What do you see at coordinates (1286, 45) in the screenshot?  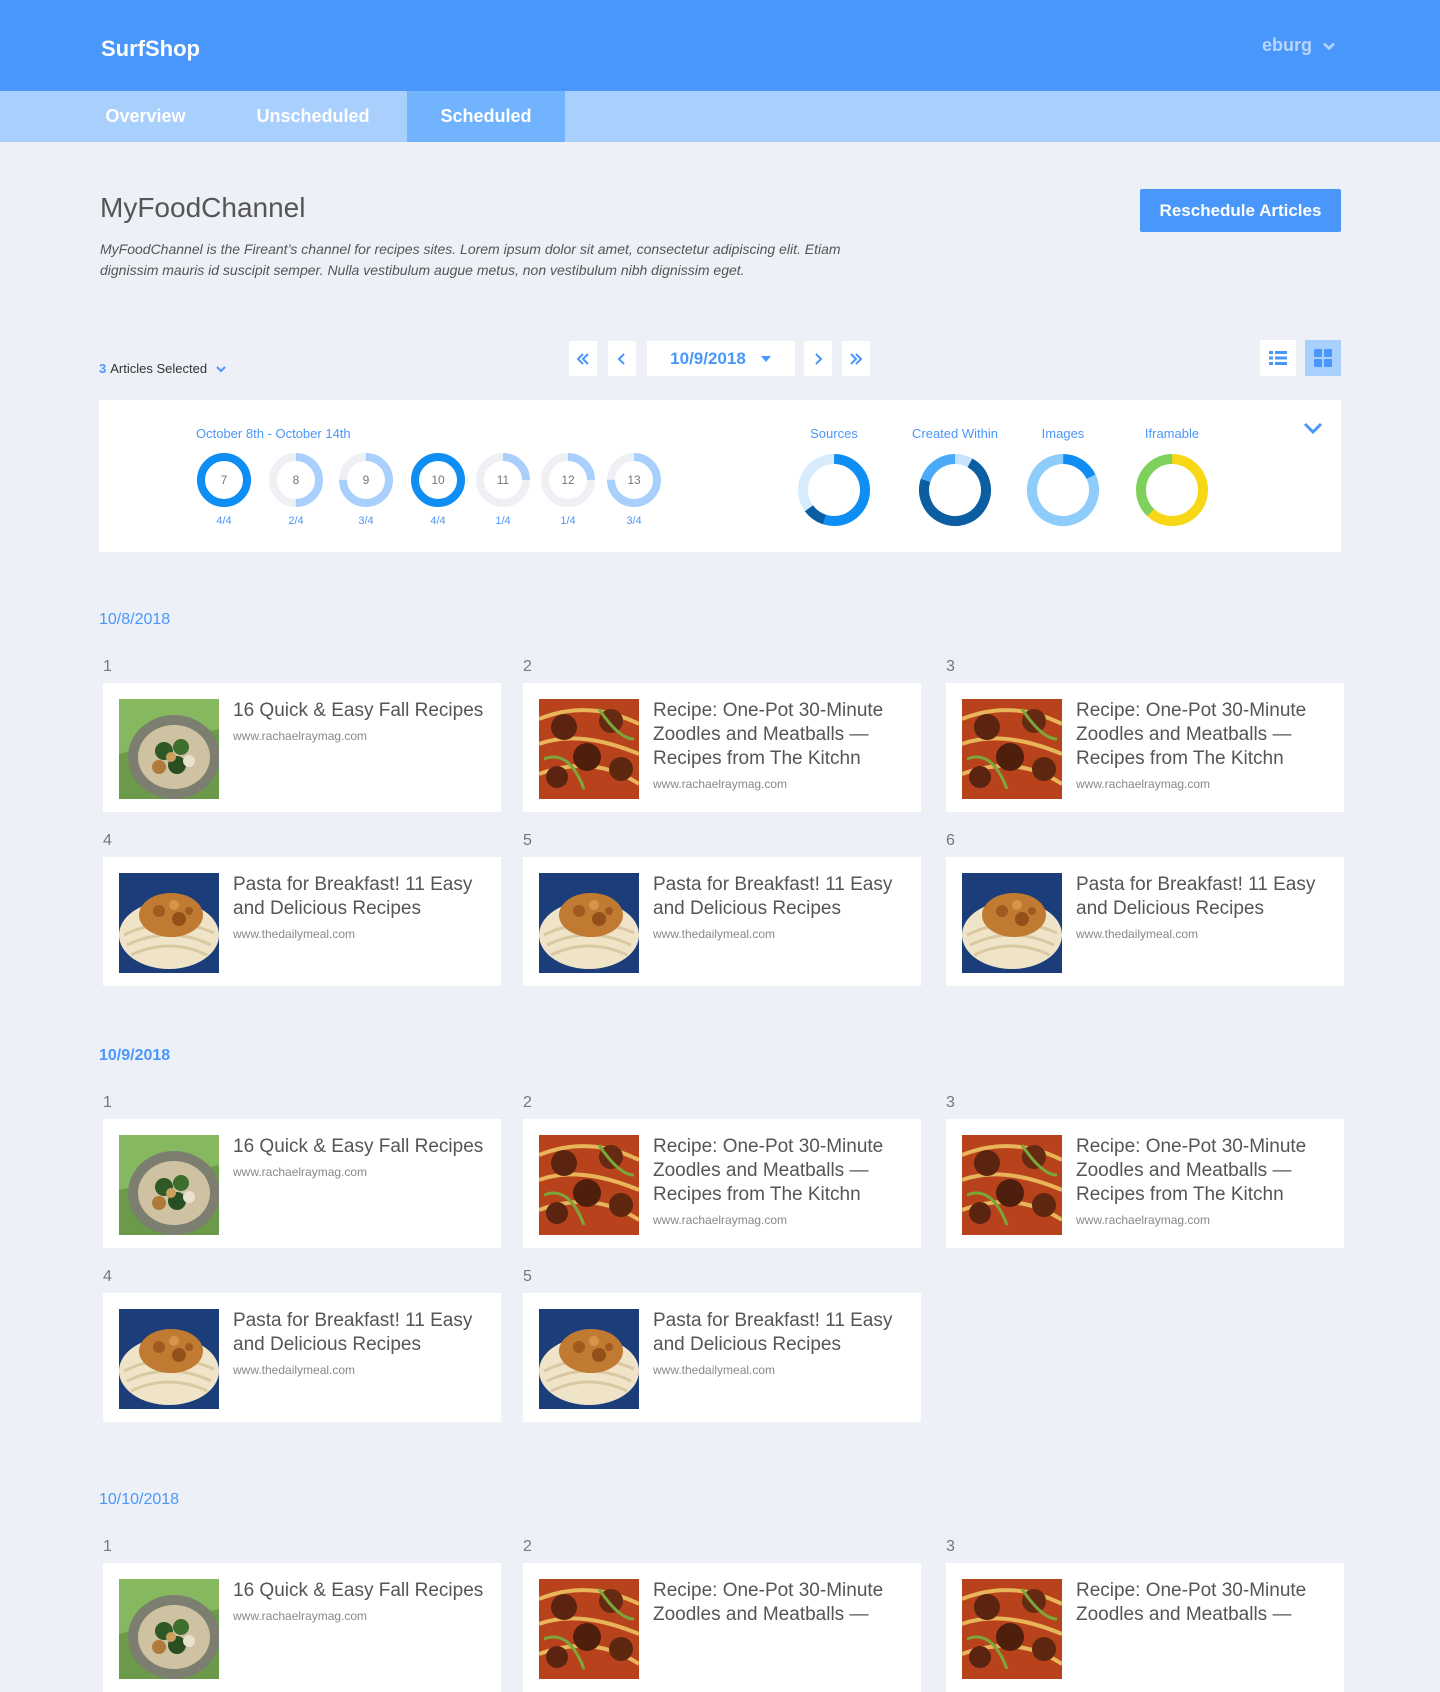 I see `user-name: eburg` at bounding box center [1286, 45].